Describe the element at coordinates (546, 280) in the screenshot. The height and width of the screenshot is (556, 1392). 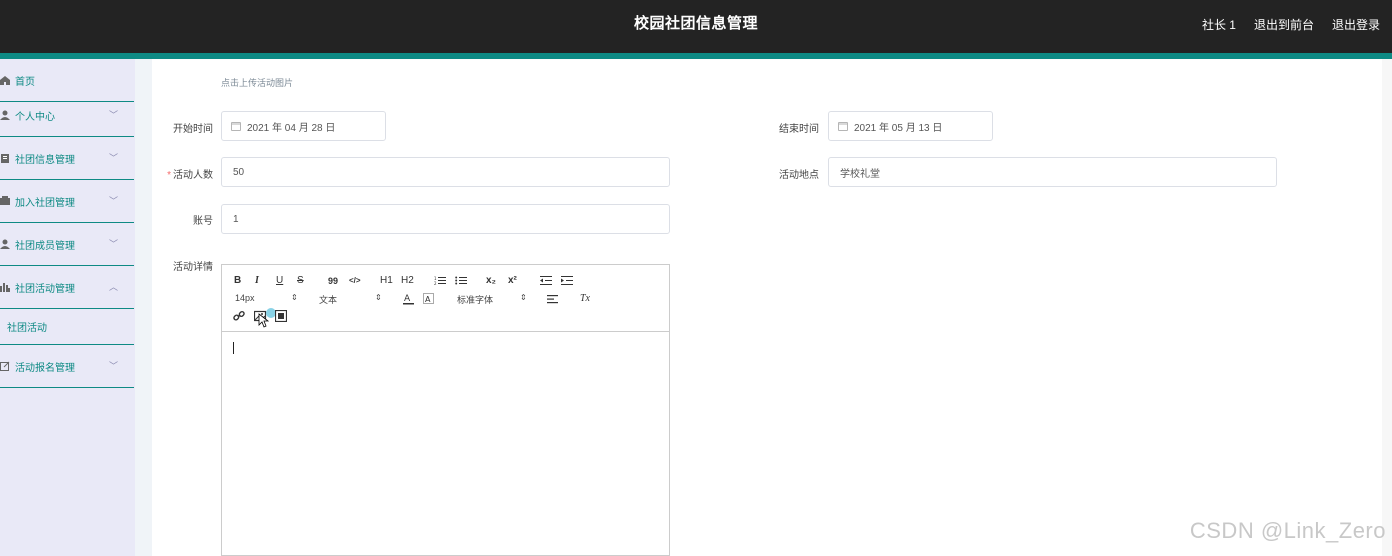
I see `outdent-icon` at that location.